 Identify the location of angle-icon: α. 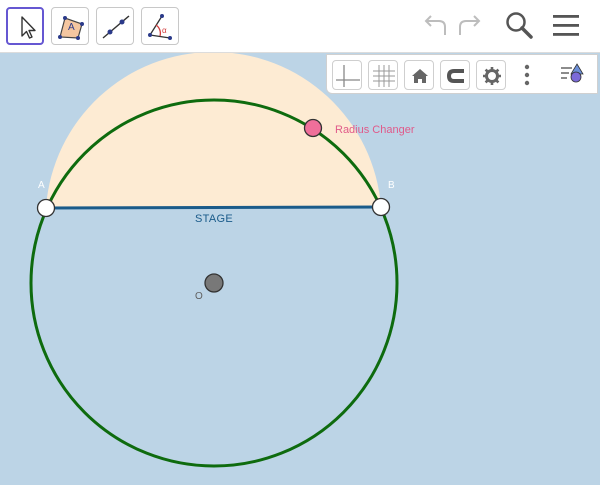
(160, 27).